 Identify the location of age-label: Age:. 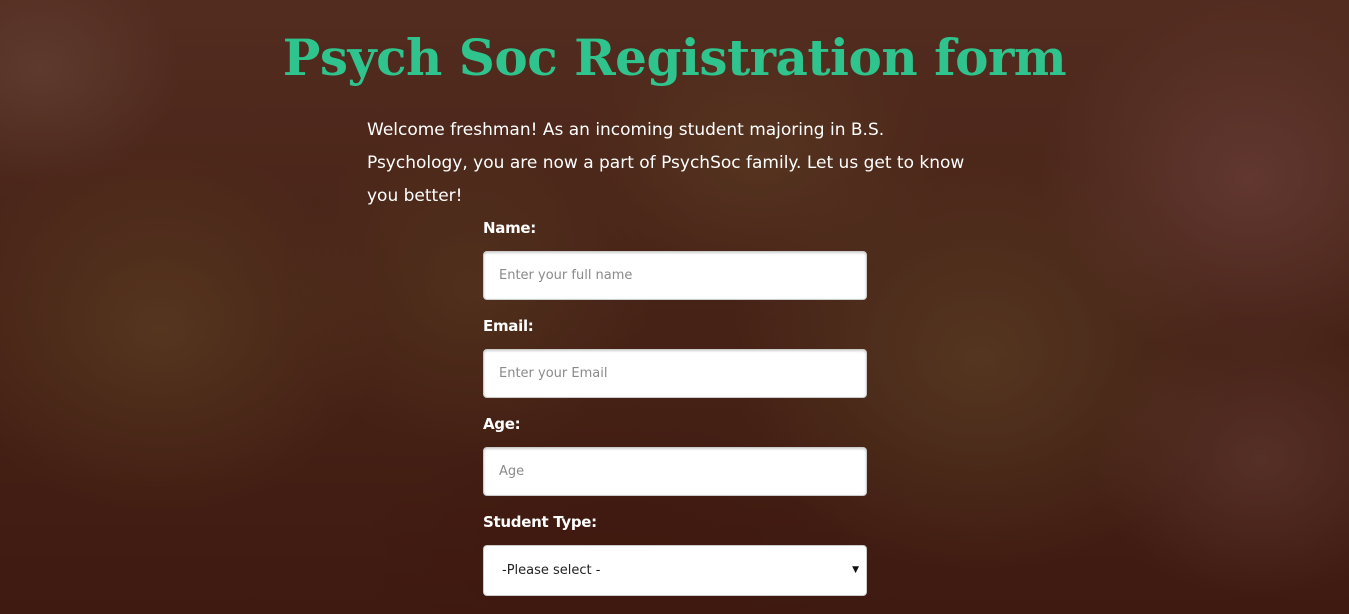
(502, 424).